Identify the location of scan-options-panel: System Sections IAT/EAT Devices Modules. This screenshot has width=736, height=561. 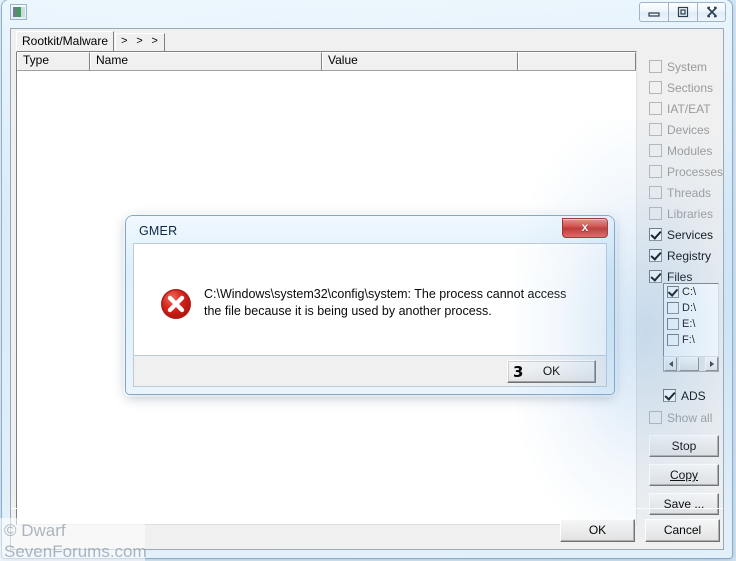
(682, 288).